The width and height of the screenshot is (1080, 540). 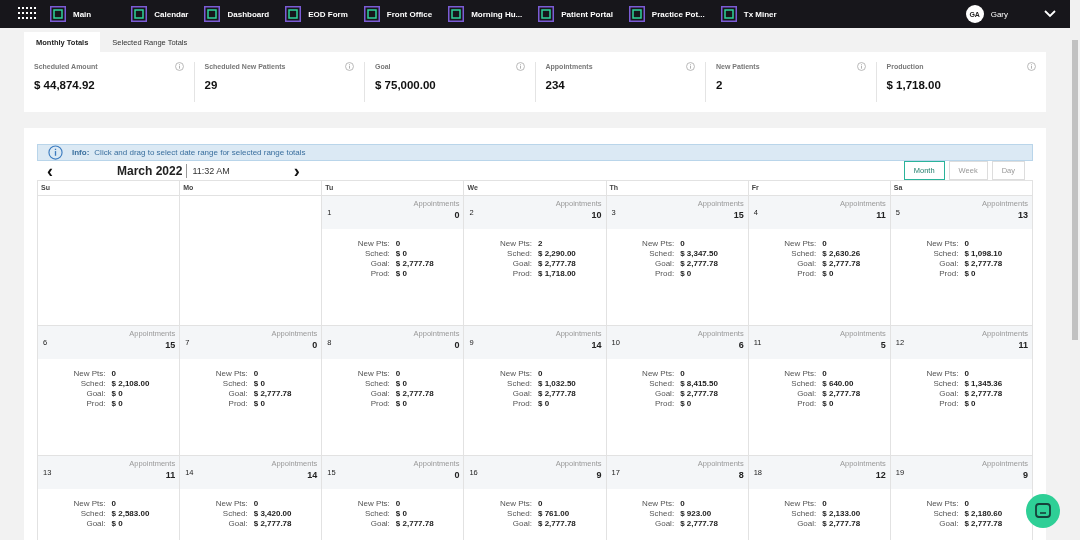 I want to click on nav-link: Dashboard, so click(x=237, y=14).